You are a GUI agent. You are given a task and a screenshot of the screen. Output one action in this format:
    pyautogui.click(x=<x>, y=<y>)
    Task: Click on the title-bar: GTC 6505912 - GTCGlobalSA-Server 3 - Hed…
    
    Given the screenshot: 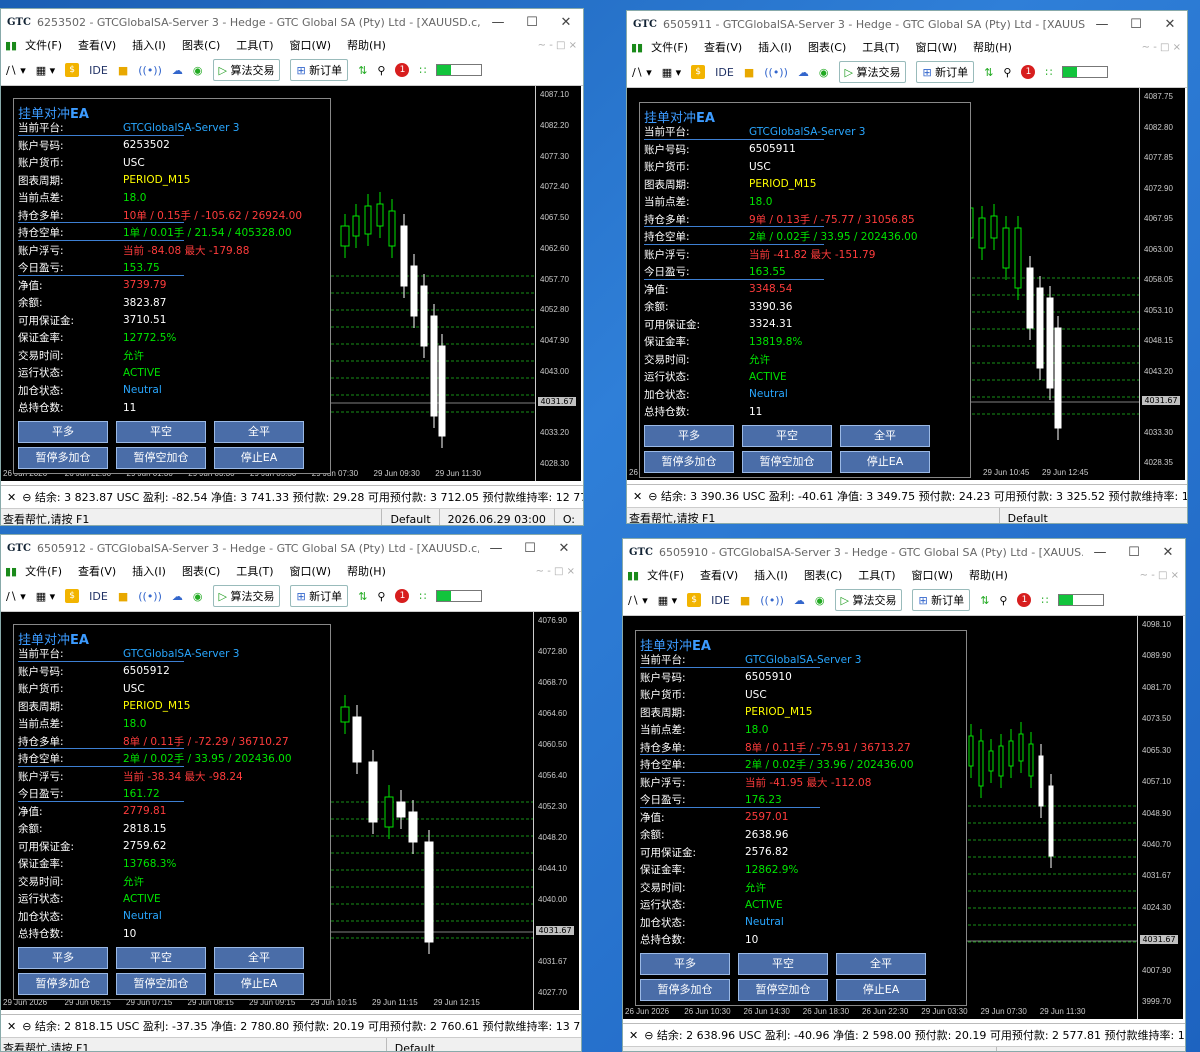 What is the action you would take?
    pyautogui.click(x=291, y=548)
    